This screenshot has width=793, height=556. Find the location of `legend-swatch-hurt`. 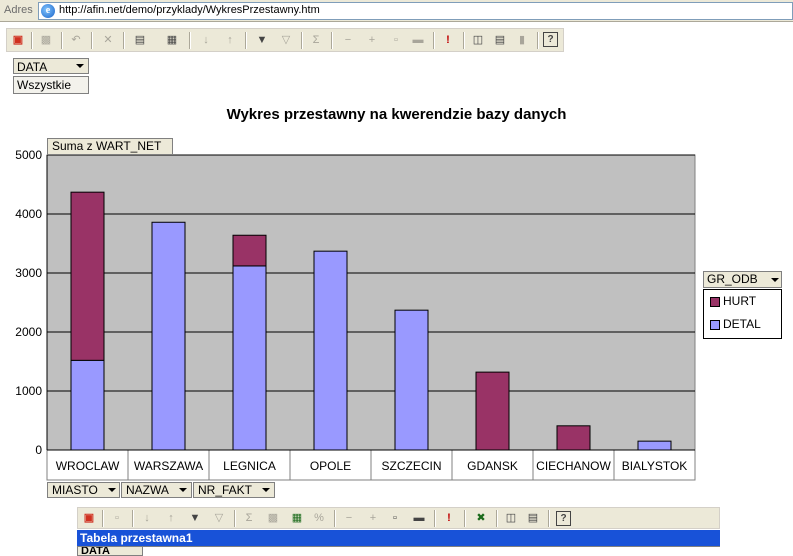

legend-swatch-hurt is located at coordinates (715, 302).